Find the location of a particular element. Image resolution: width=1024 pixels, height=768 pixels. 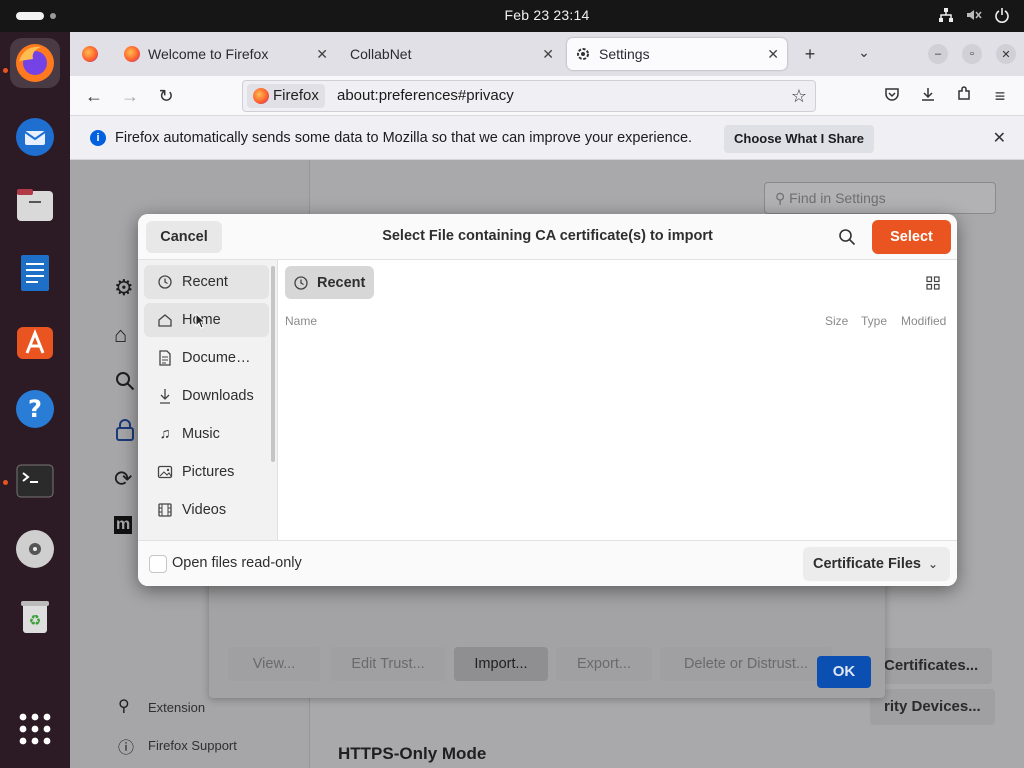

gear-icon is located at coordinates (583, 54).